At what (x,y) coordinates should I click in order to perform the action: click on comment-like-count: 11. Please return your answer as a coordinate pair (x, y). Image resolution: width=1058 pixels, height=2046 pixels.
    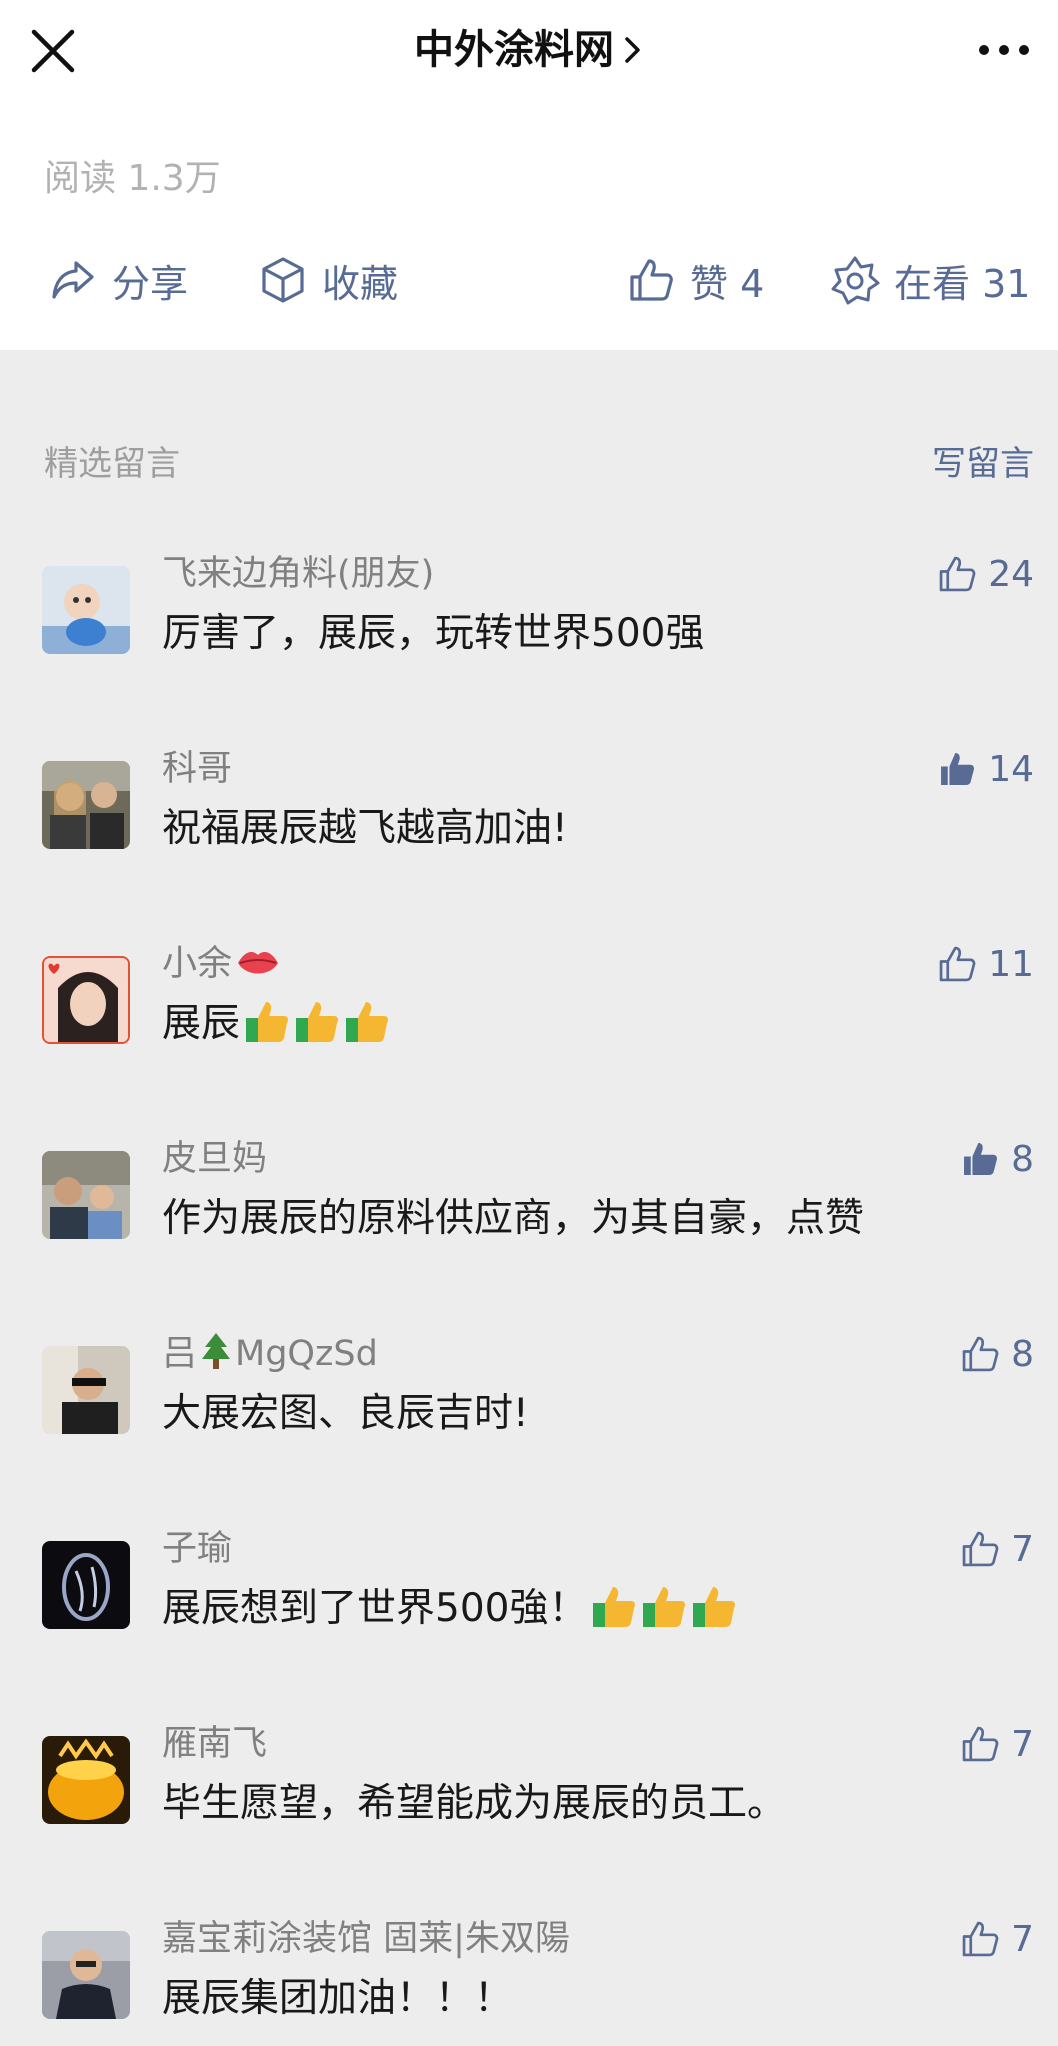
    Looking at the image, I should click on (1011, 964).